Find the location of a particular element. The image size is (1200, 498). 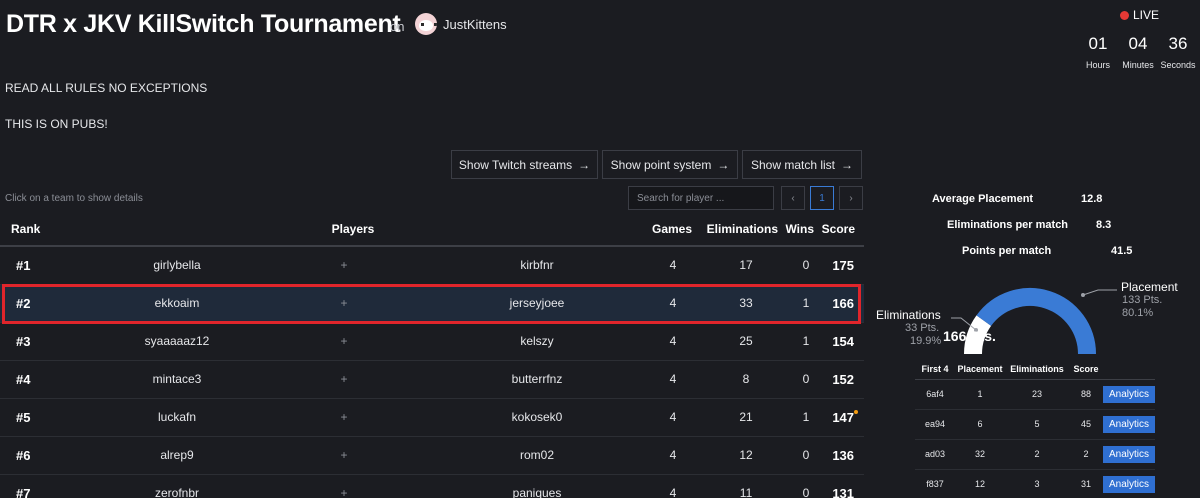

pagination-next-button: › is located at coordinates (851, 198).